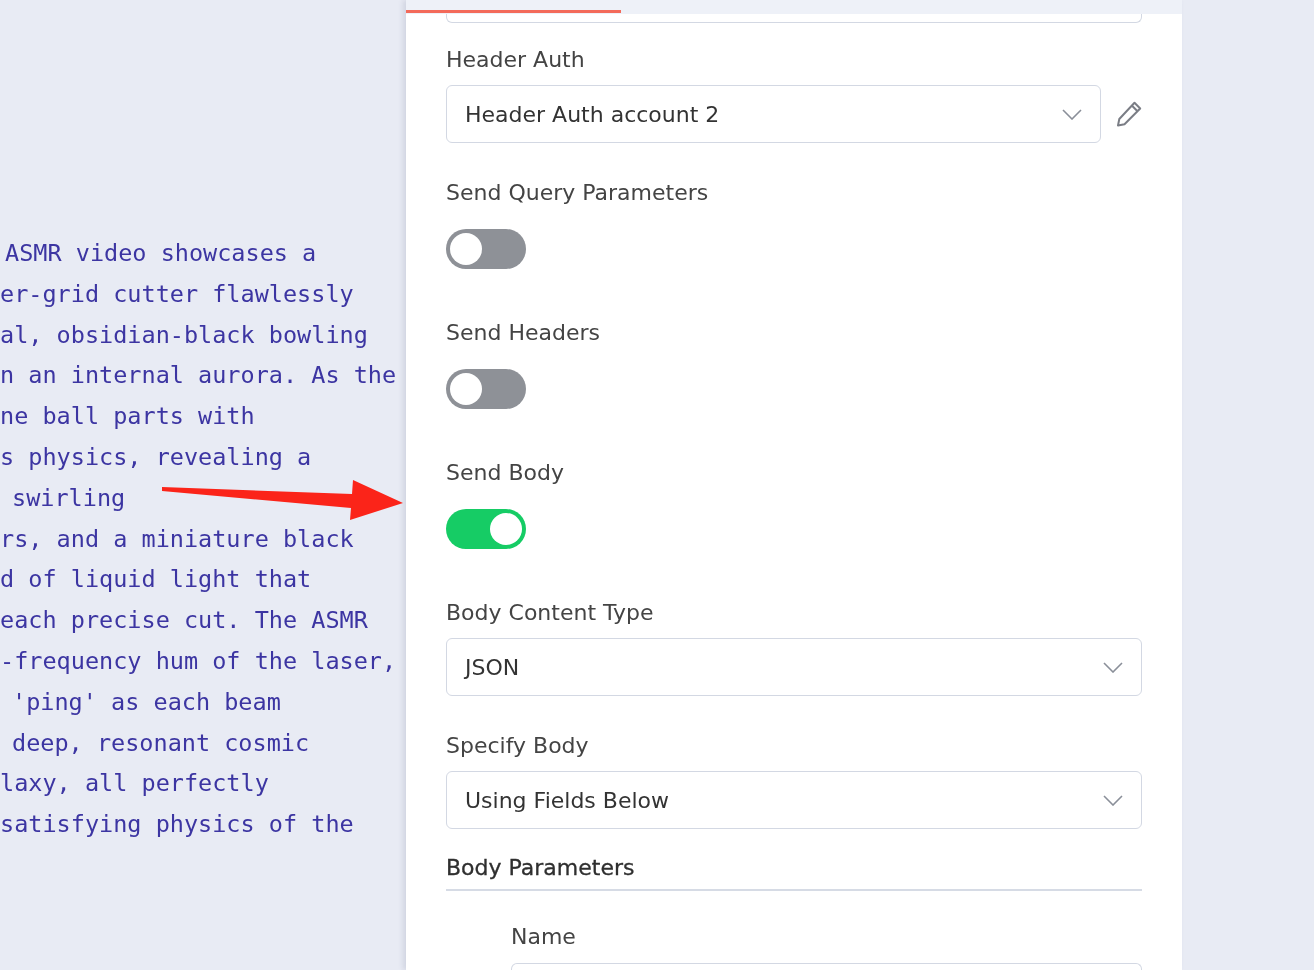 This screenshot has height=970, width=1314. I want to click on description-line: s physics, revealing a, so click(156, 457).